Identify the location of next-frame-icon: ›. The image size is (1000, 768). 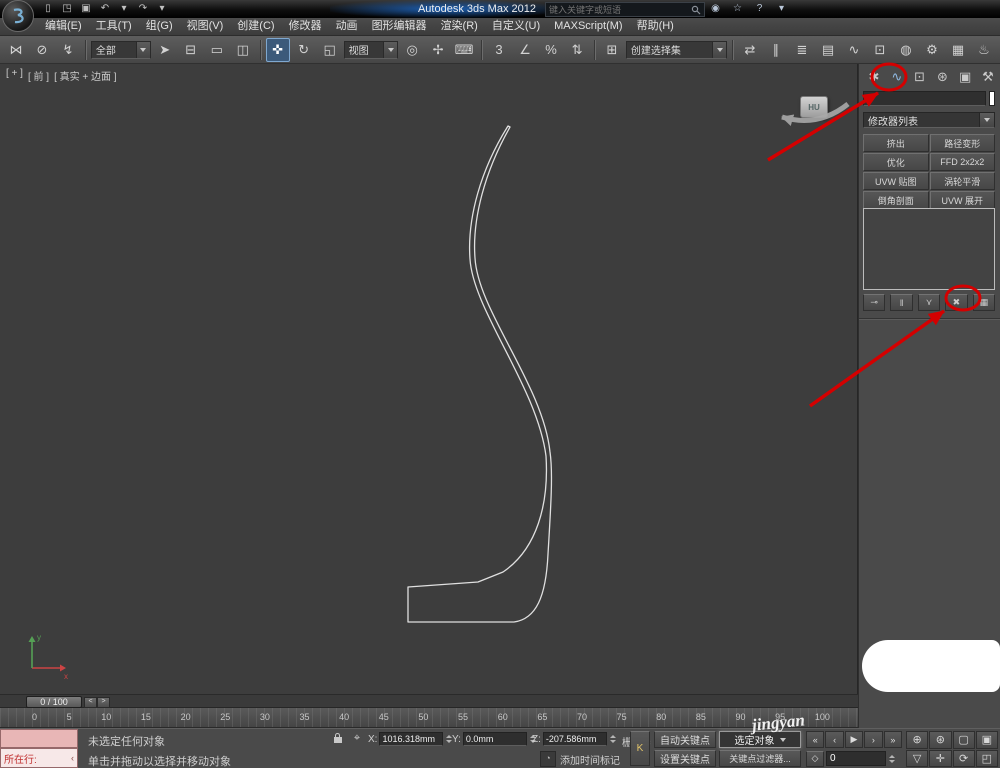
(873, 739).